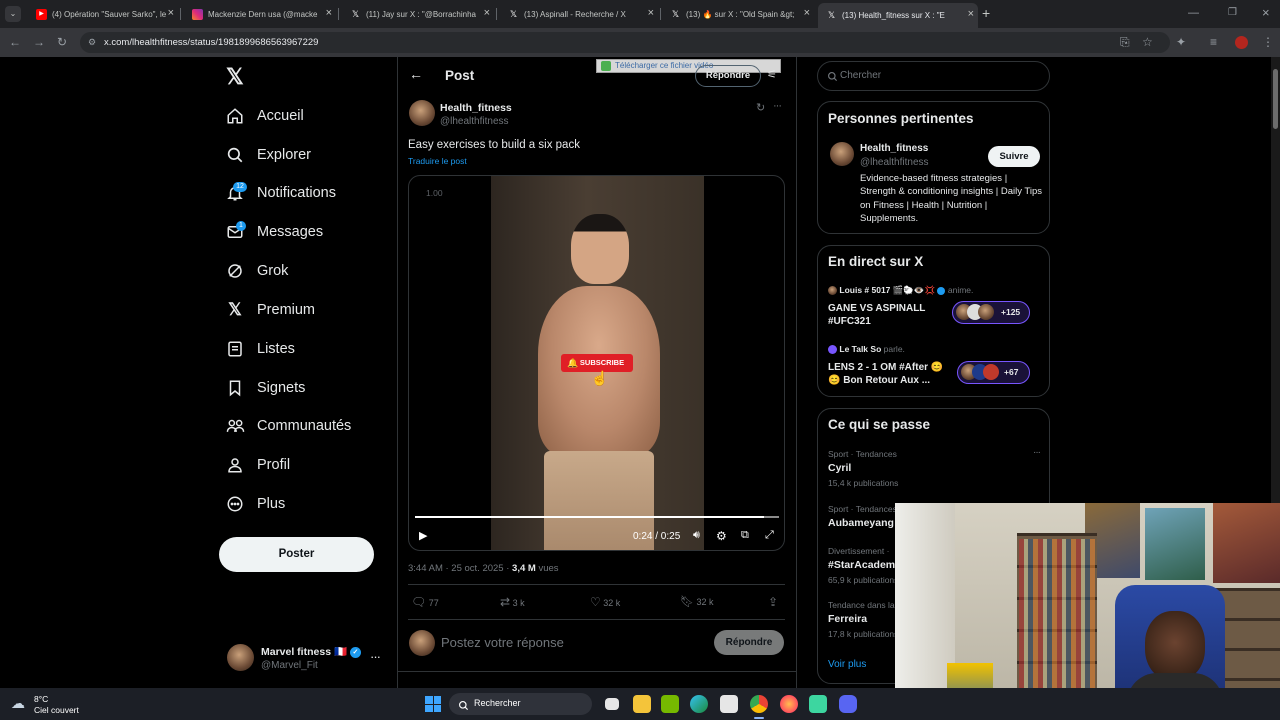 The height and width of the screenshot is (720, 1280). Describe the element at coordinates (729, 704) in the screenshot. I see `store-icon` at that location.